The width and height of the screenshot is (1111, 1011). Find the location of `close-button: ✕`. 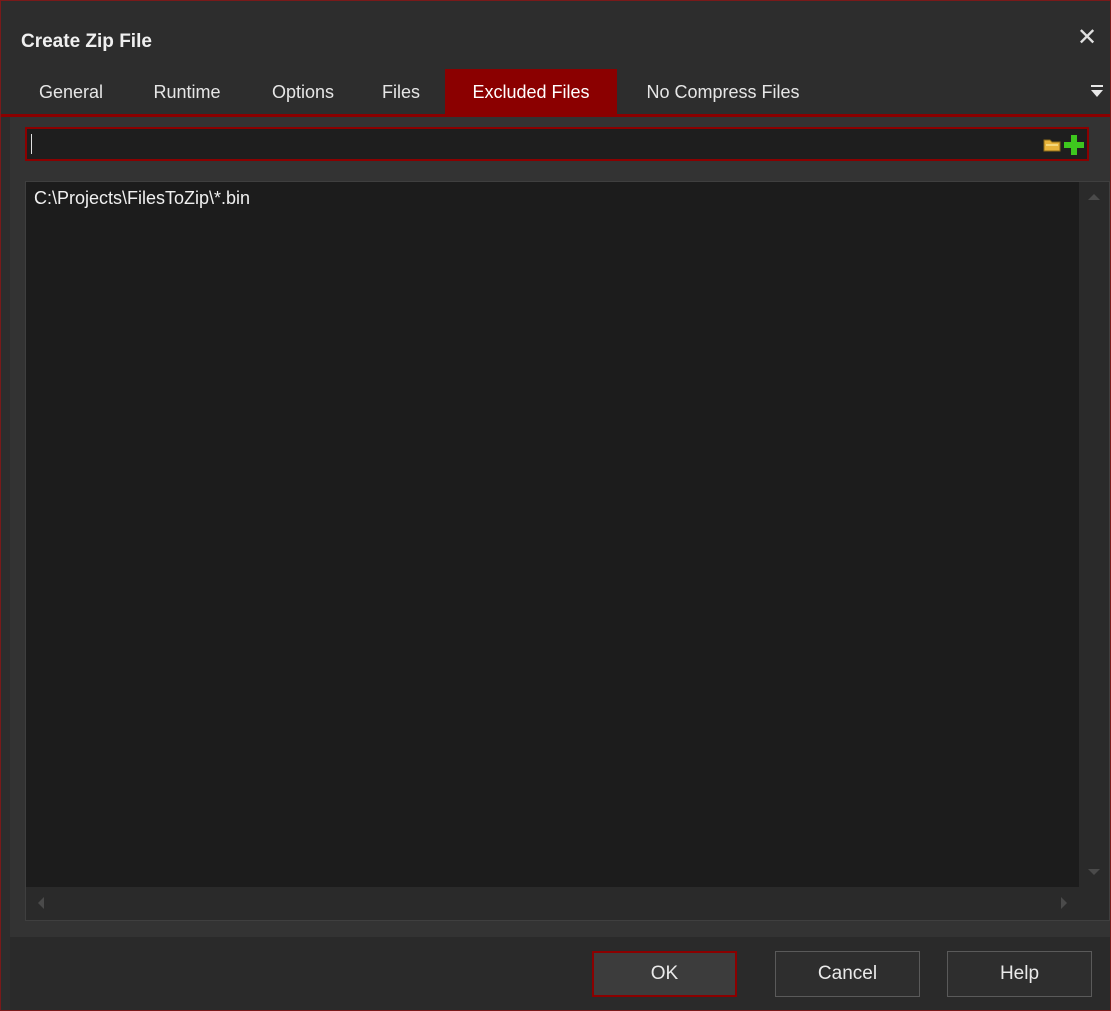

close-button: ✕ is located at coordinates (1087, 38).